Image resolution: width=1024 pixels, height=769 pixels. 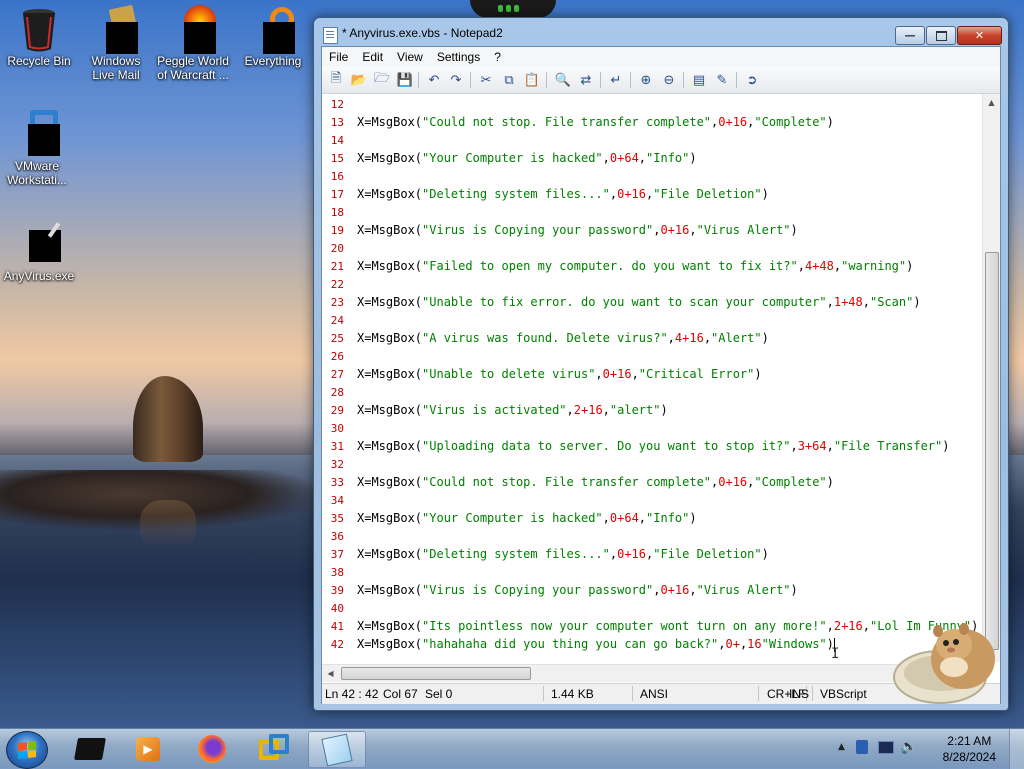 What do you see at coordinates (486, 80) in the screenshot?
I see `cut-icon: ✂` at bounding box center [486, 80].